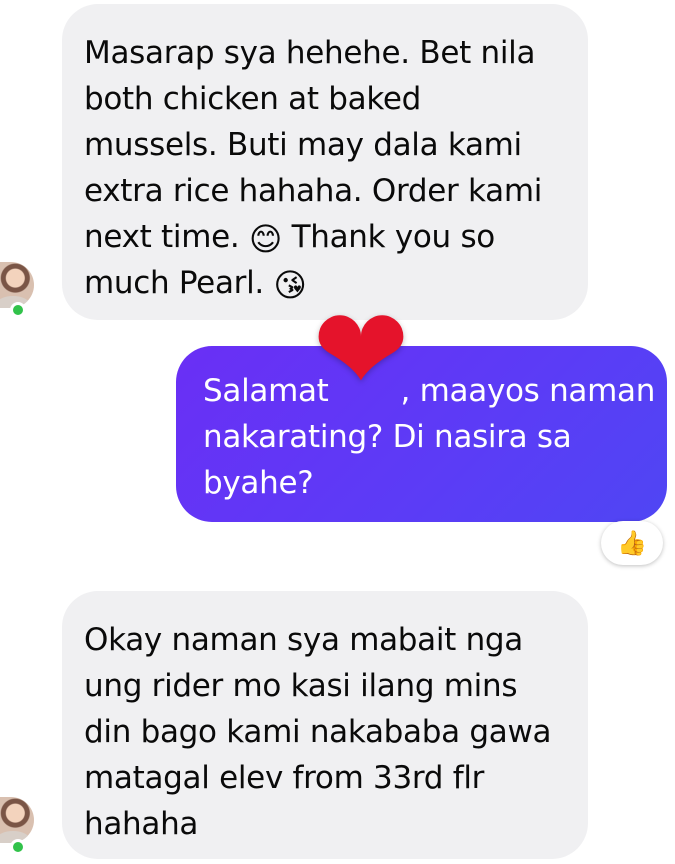  Describe the element at coordinates (318, 732) in the screenshot. I see `message-line: din bago kami nakababa gawa` at that location.